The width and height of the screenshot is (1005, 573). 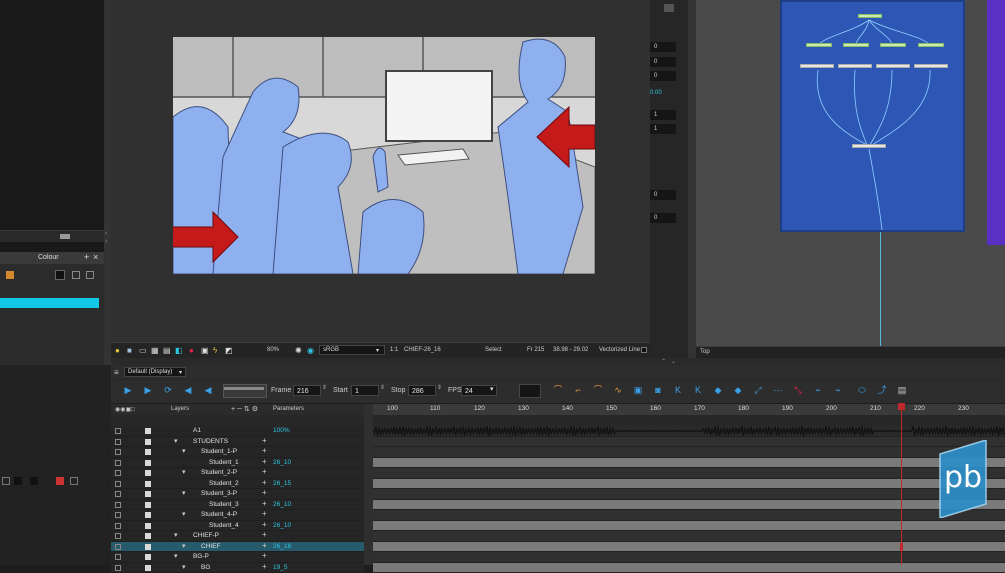 What do you see at coordinates (678, 390) in the screenshot?
I see `add-keyframe-icon: K` at bounding box center [678, 390].